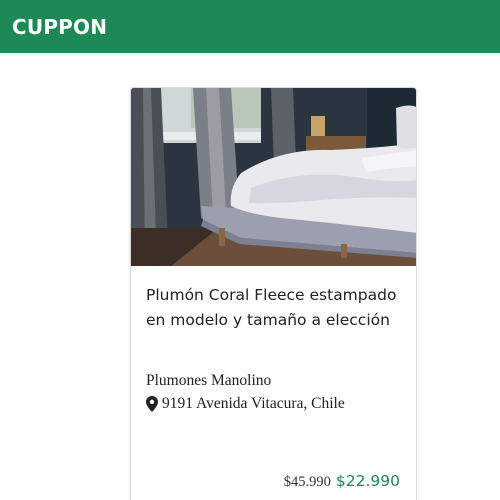 The width and height of the screenshot is (500, 500). Describe the element at coordinates (253, 403) in the screenshot. I see `address-text: 9191 Avenida Vitacura, Chile` at that location.